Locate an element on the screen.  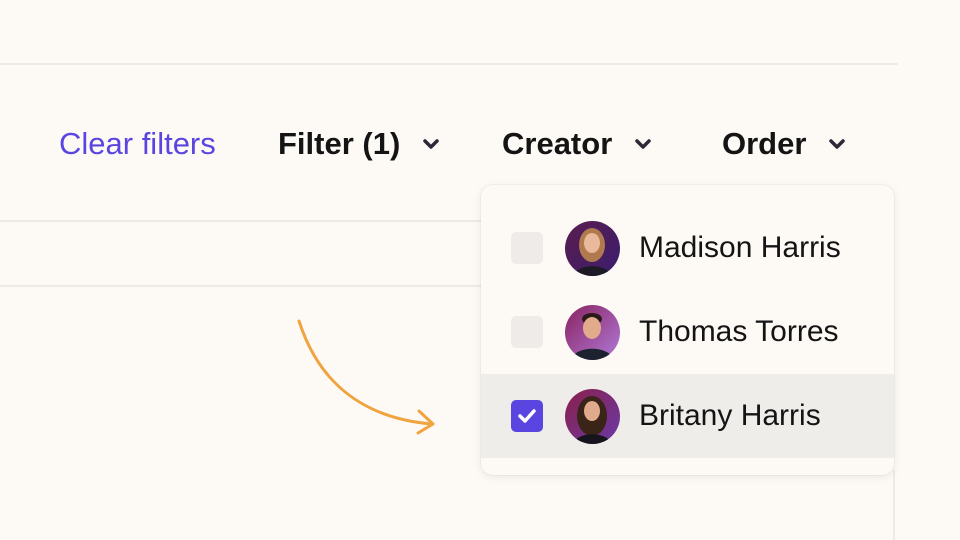
creator-option: Britany Harris is located at coordinates (687, 416).